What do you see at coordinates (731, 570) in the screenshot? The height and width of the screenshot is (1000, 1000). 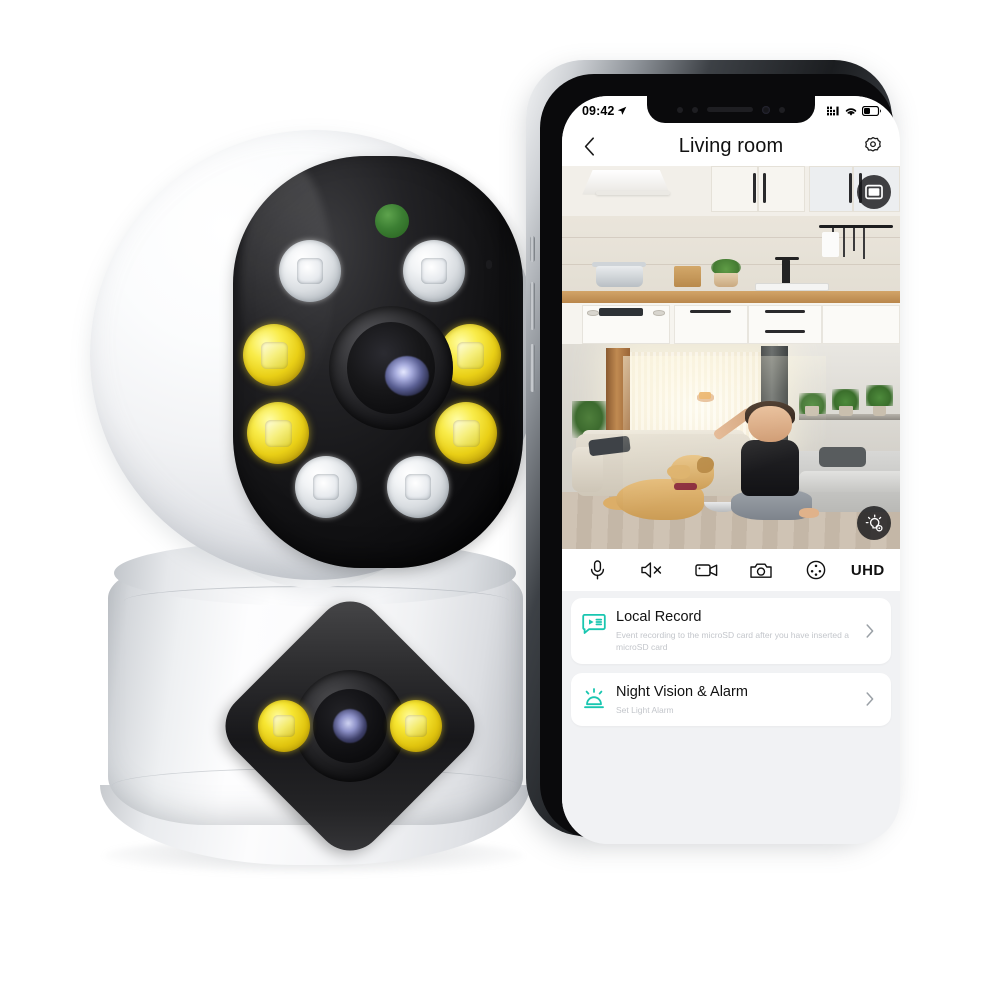 I see `camera-control-bar: UHD` at bounding box center [731, 570].